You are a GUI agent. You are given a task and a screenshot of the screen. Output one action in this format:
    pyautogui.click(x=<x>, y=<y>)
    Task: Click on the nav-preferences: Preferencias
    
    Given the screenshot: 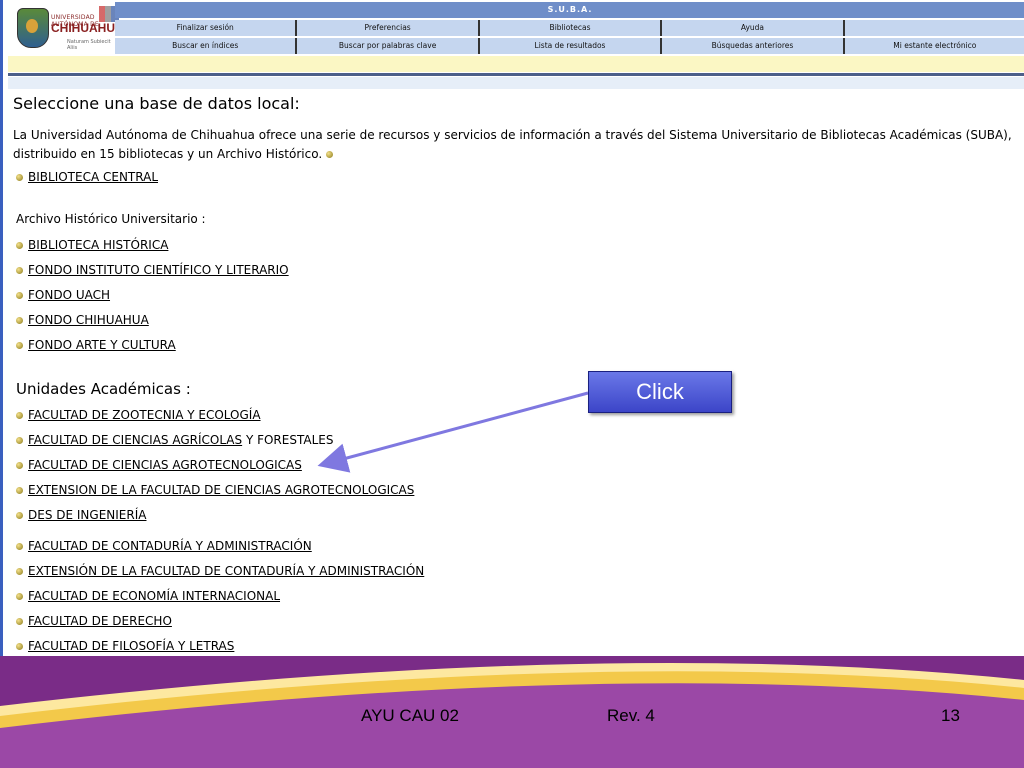 What is the action you would take?
    pyautogui.click(x=388, y=28)
    